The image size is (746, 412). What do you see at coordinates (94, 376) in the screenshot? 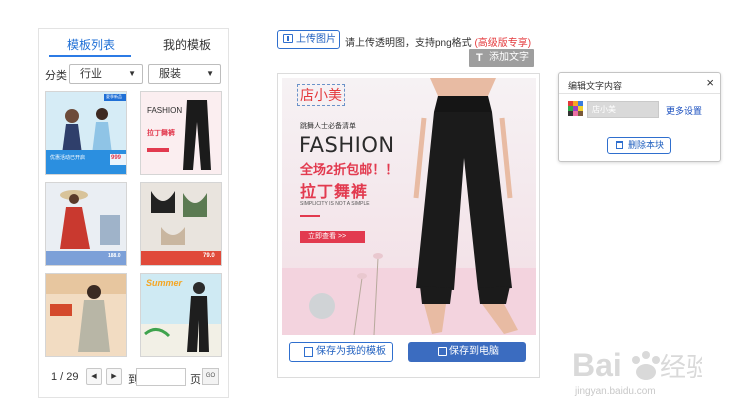
I see `prev-page-button: ◀` at bounding box center [94, 376].